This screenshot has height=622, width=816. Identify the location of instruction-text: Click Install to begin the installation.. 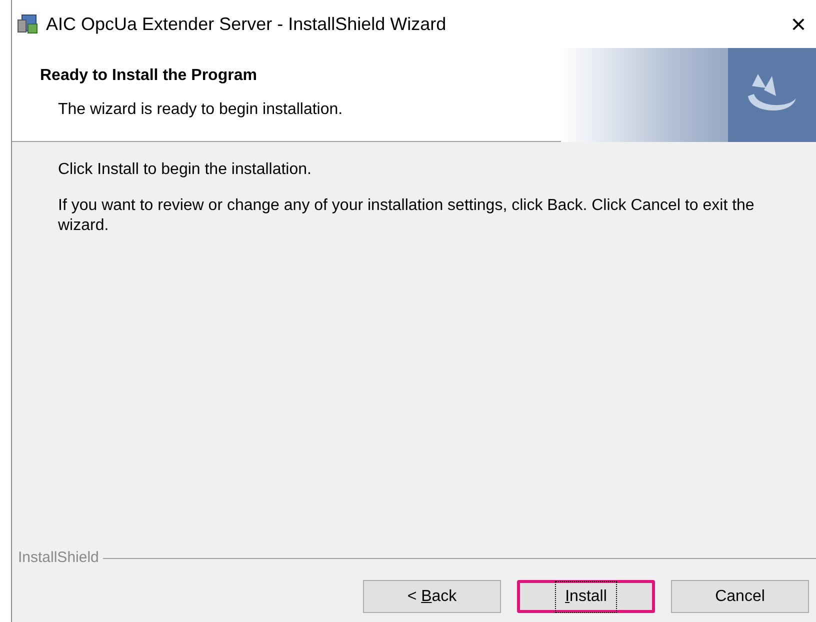
(185, 170).